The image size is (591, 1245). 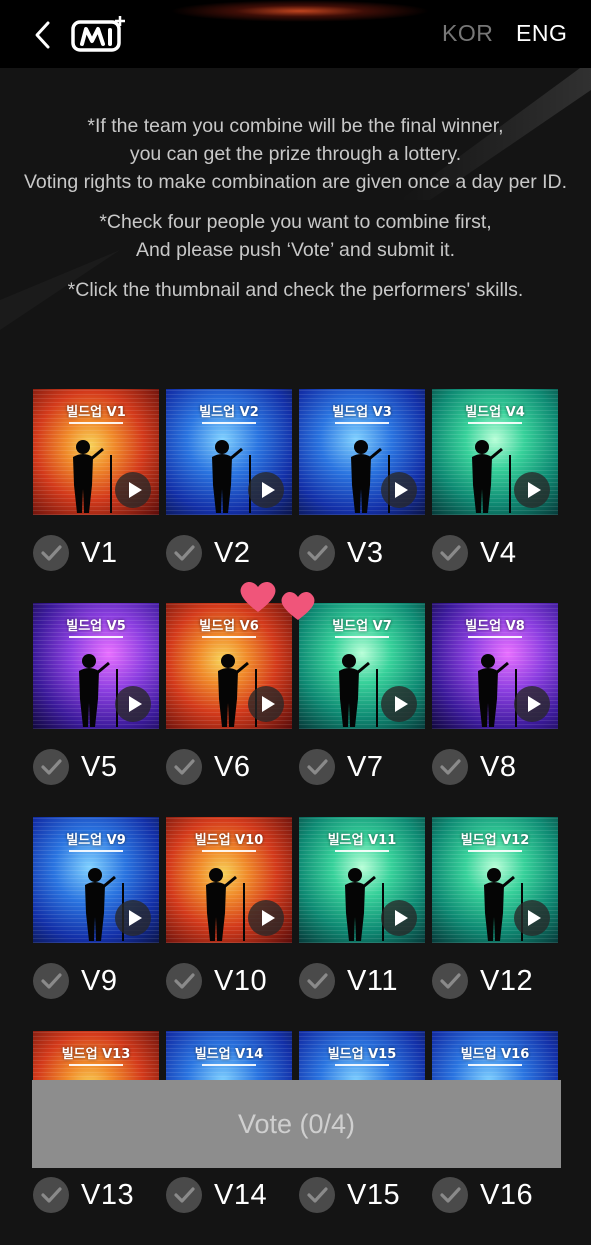 What do you see at coordinates (362, 626) in the screenshot?
I see `thumbnail-title-text: 빌드업 V7` at bounding box center [362, 626].